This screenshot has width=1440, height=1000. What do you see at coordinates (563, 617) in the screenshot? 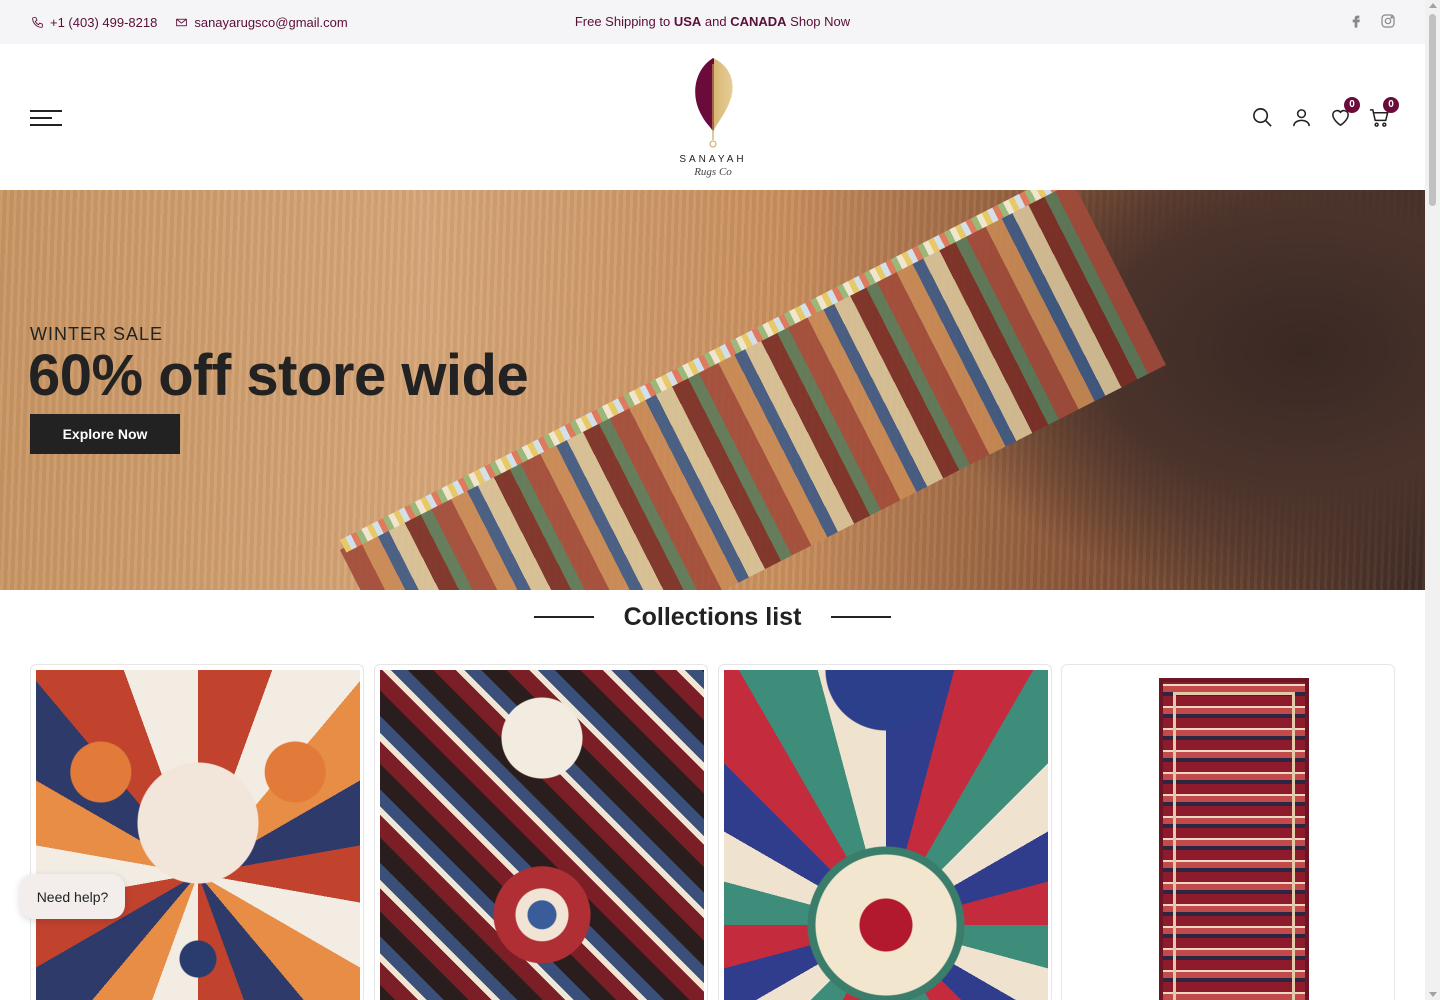
I see `heading-divider-left` at bounding box center [563, 617].